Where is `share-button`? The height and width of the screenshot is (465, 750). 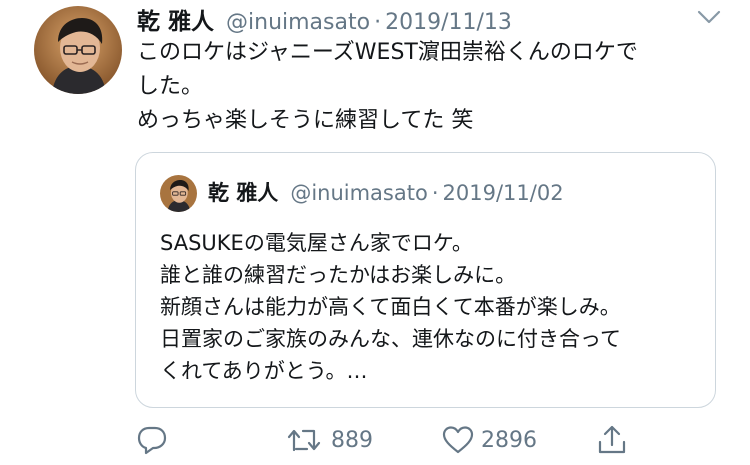
share-button is located at coordinates (612, 440).